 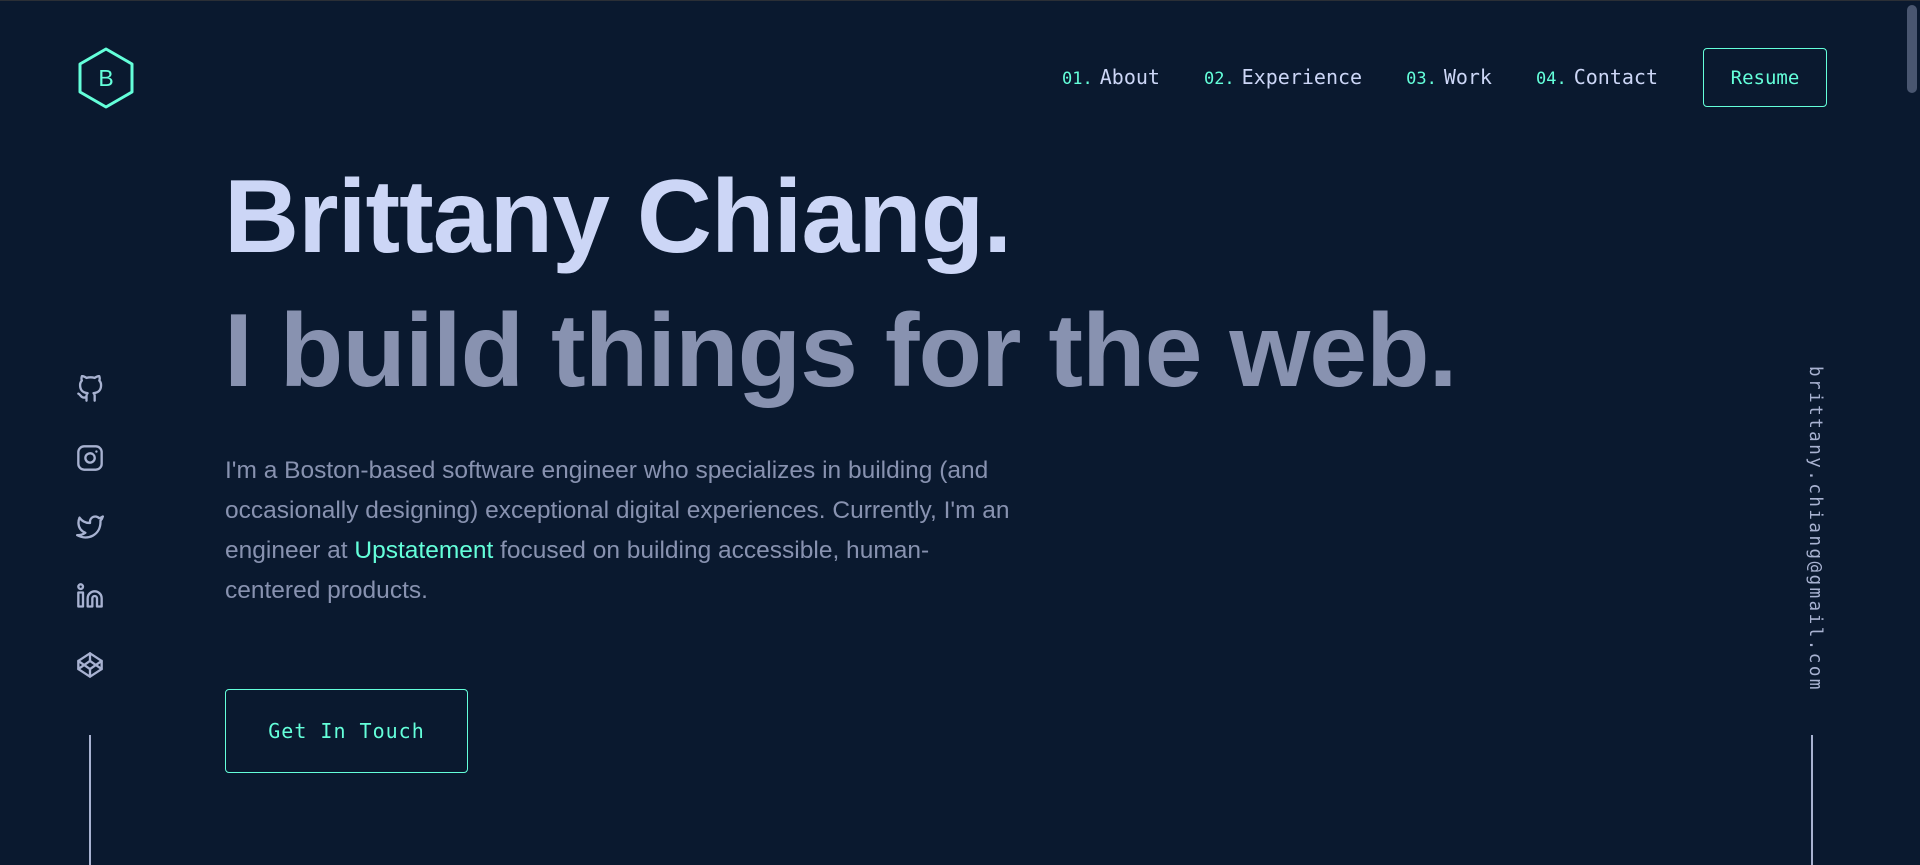 I want to click on linkedin-link, so click(x=90, y=596).